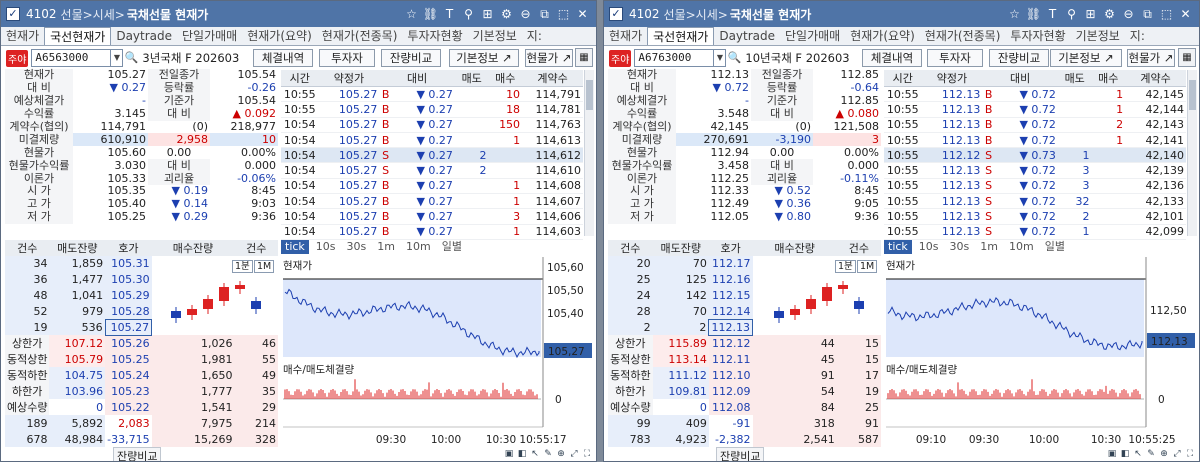 This screenshot has height=462, width=1200. I want to click on trade-row: 10:54 105.27 B ▼ 0.27 3 114,606, so click(432, 216).